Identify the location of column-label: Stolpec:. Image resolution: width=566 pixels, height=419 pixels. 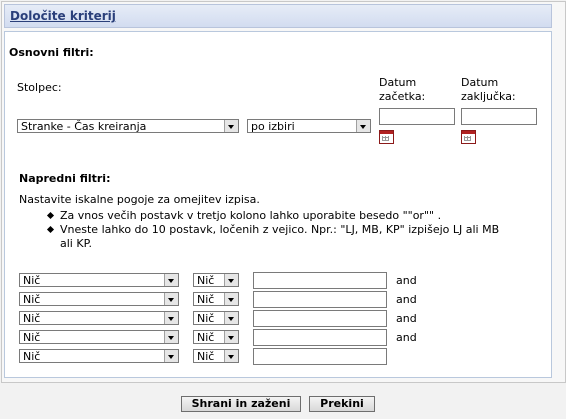
(39, 87).